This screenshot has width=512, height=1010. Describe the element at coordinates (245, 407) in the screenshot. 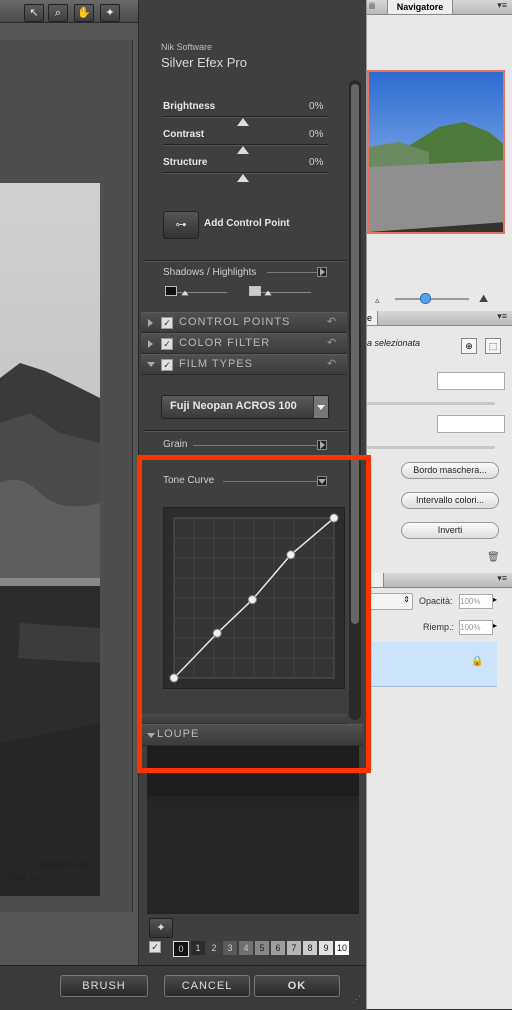

I see `film-type-select: Fuji Neopan ACROS 100` at that location.